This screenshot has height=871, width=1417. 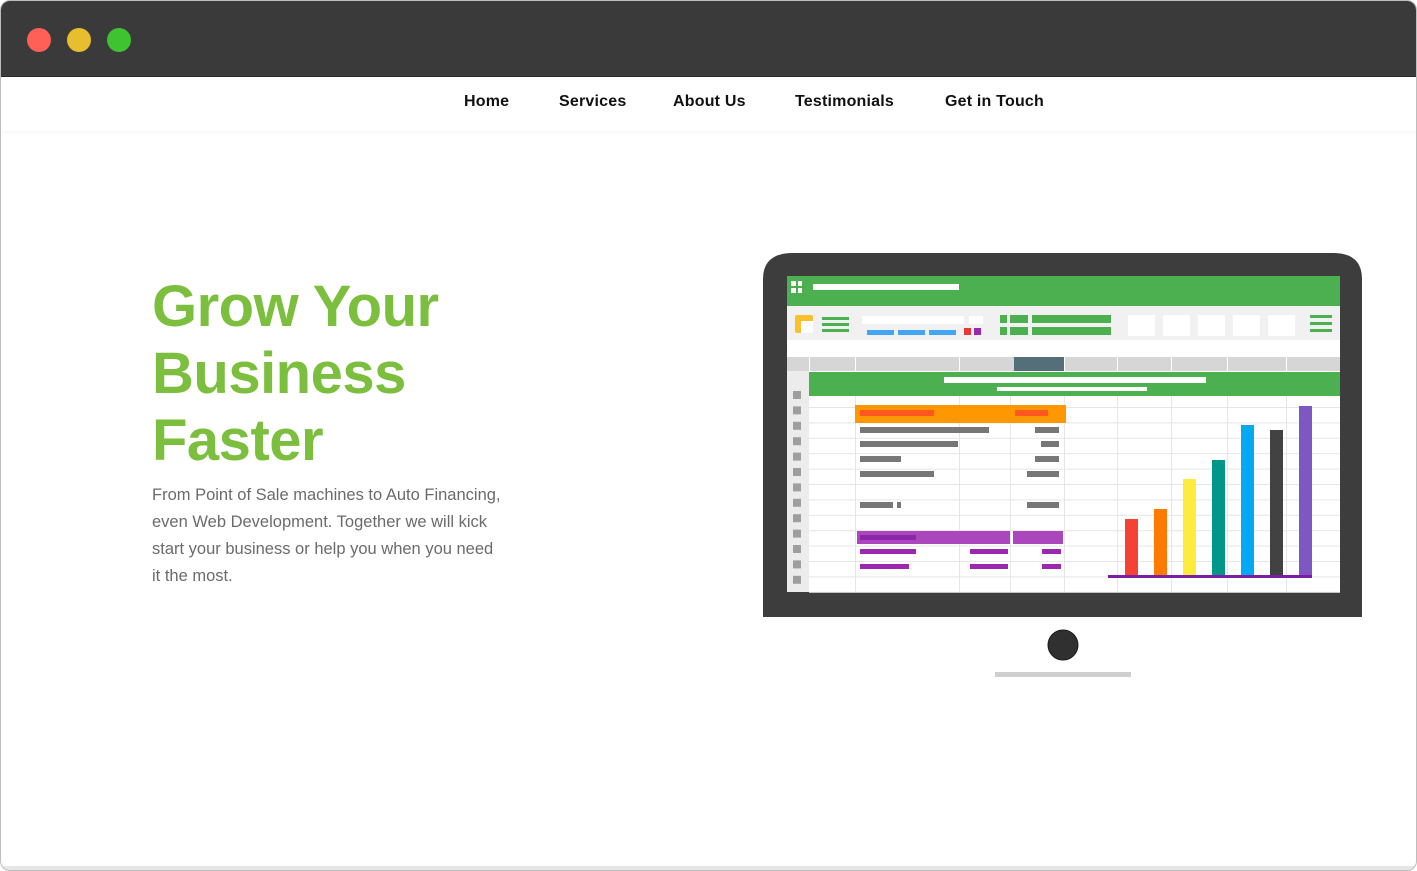 What do you see at coordinates (1063, 291) in the screenshot?
I see `app-header-bar` at bounding box center [1063, 291].